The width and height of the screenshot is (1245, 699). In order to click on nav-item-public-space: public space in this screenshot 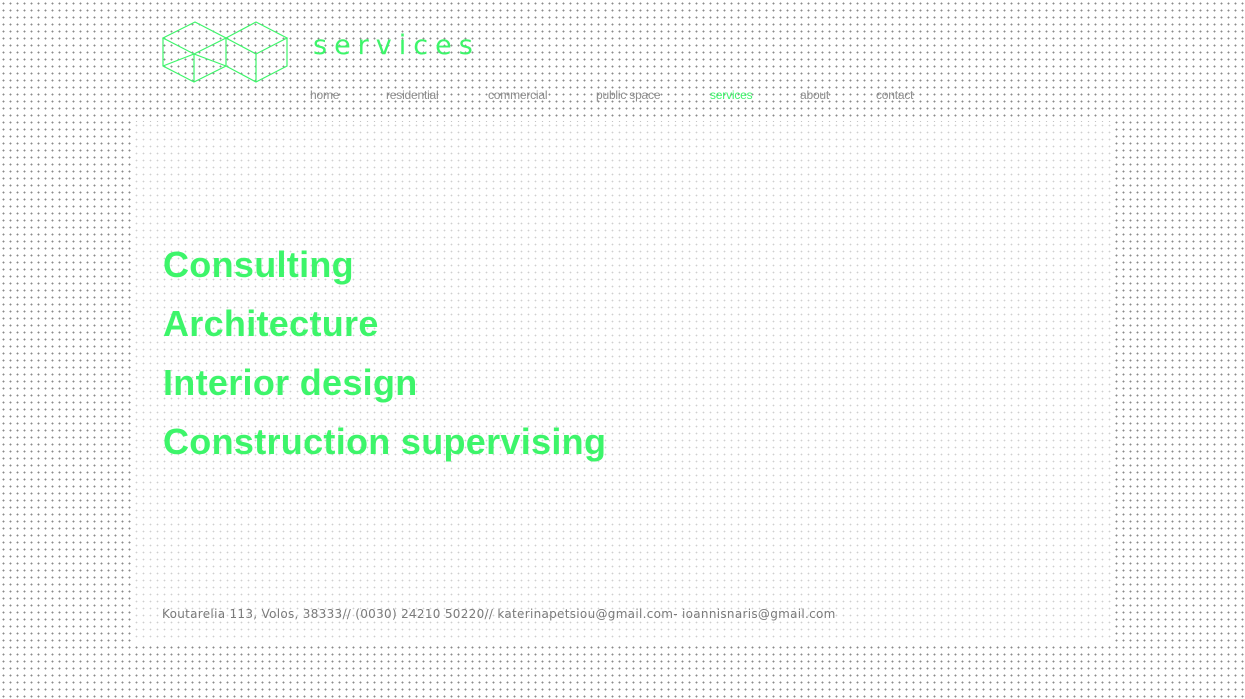, I will do `click(628, 95)`.